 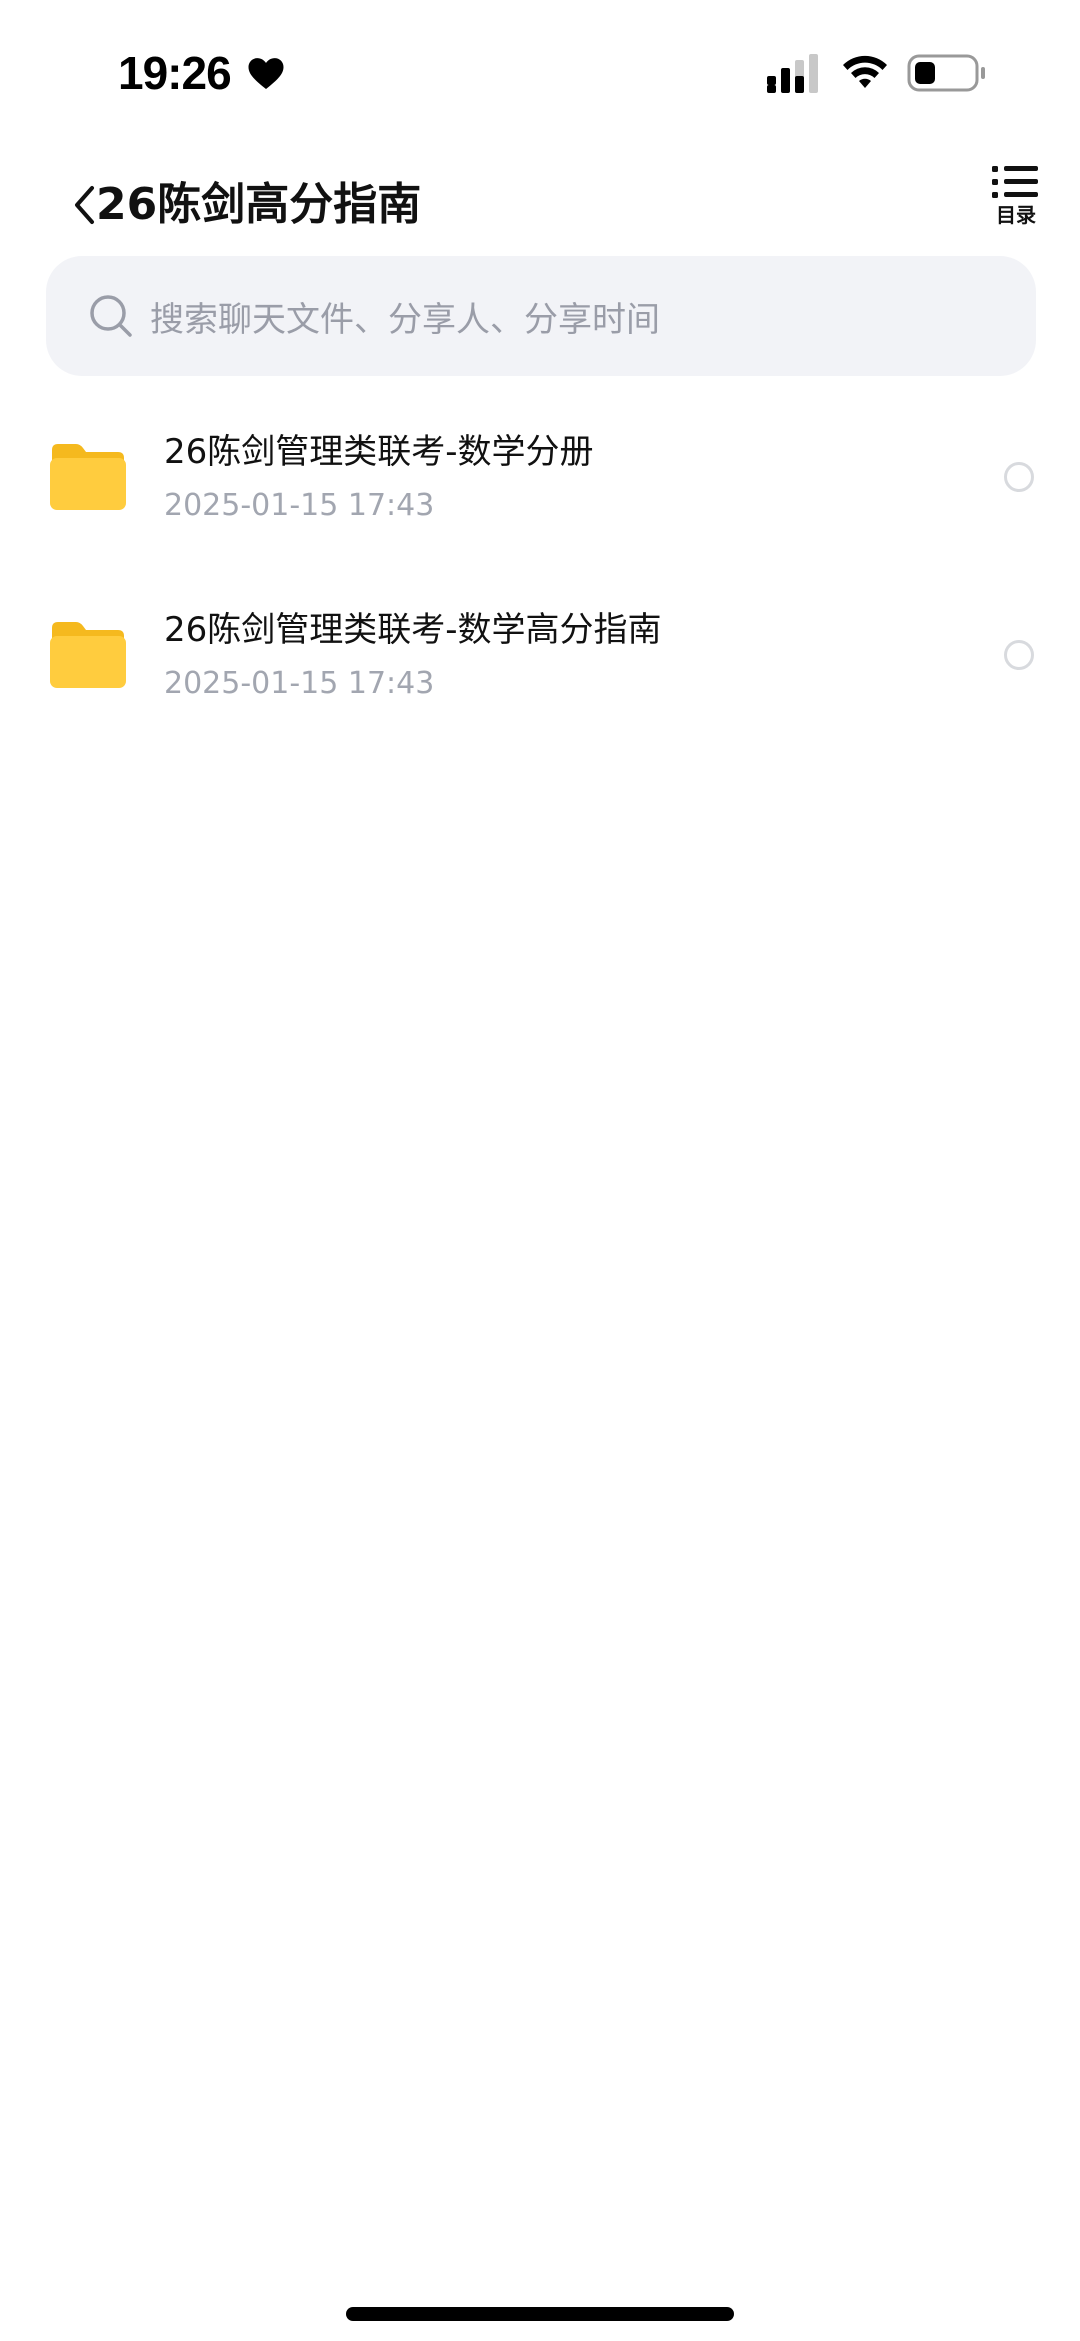 I want to click on list-item: 26陈剑管理类联考-数学分册 2025-01-15 17:43, so click(x=540, y=479).